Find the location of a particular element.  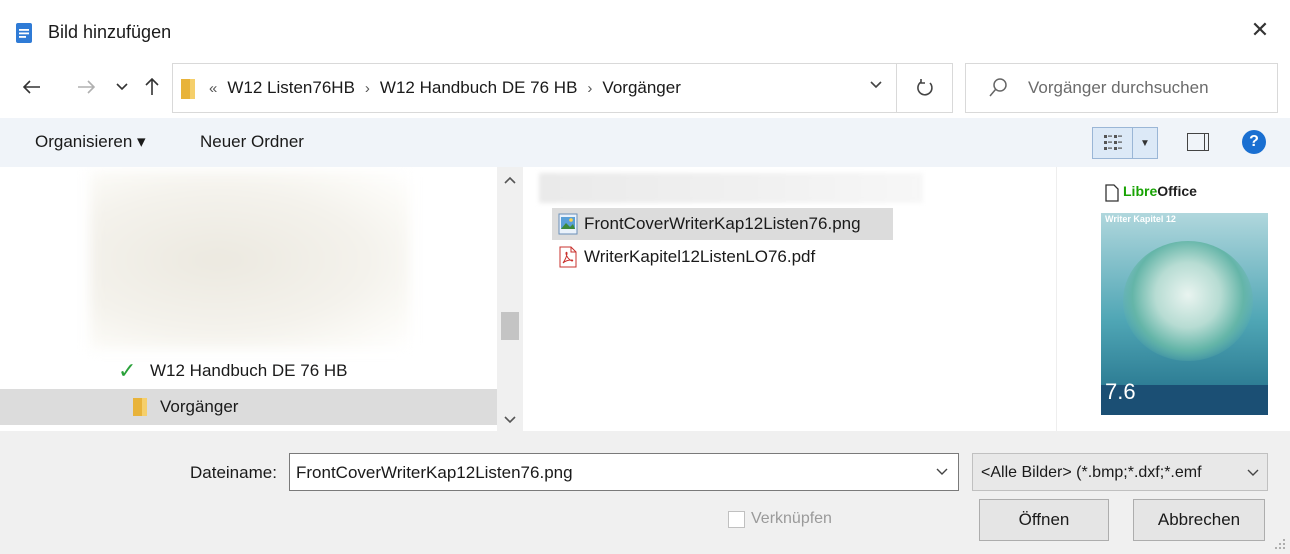

breadcrumb-overflow: « is located at coordinates (213, 88).